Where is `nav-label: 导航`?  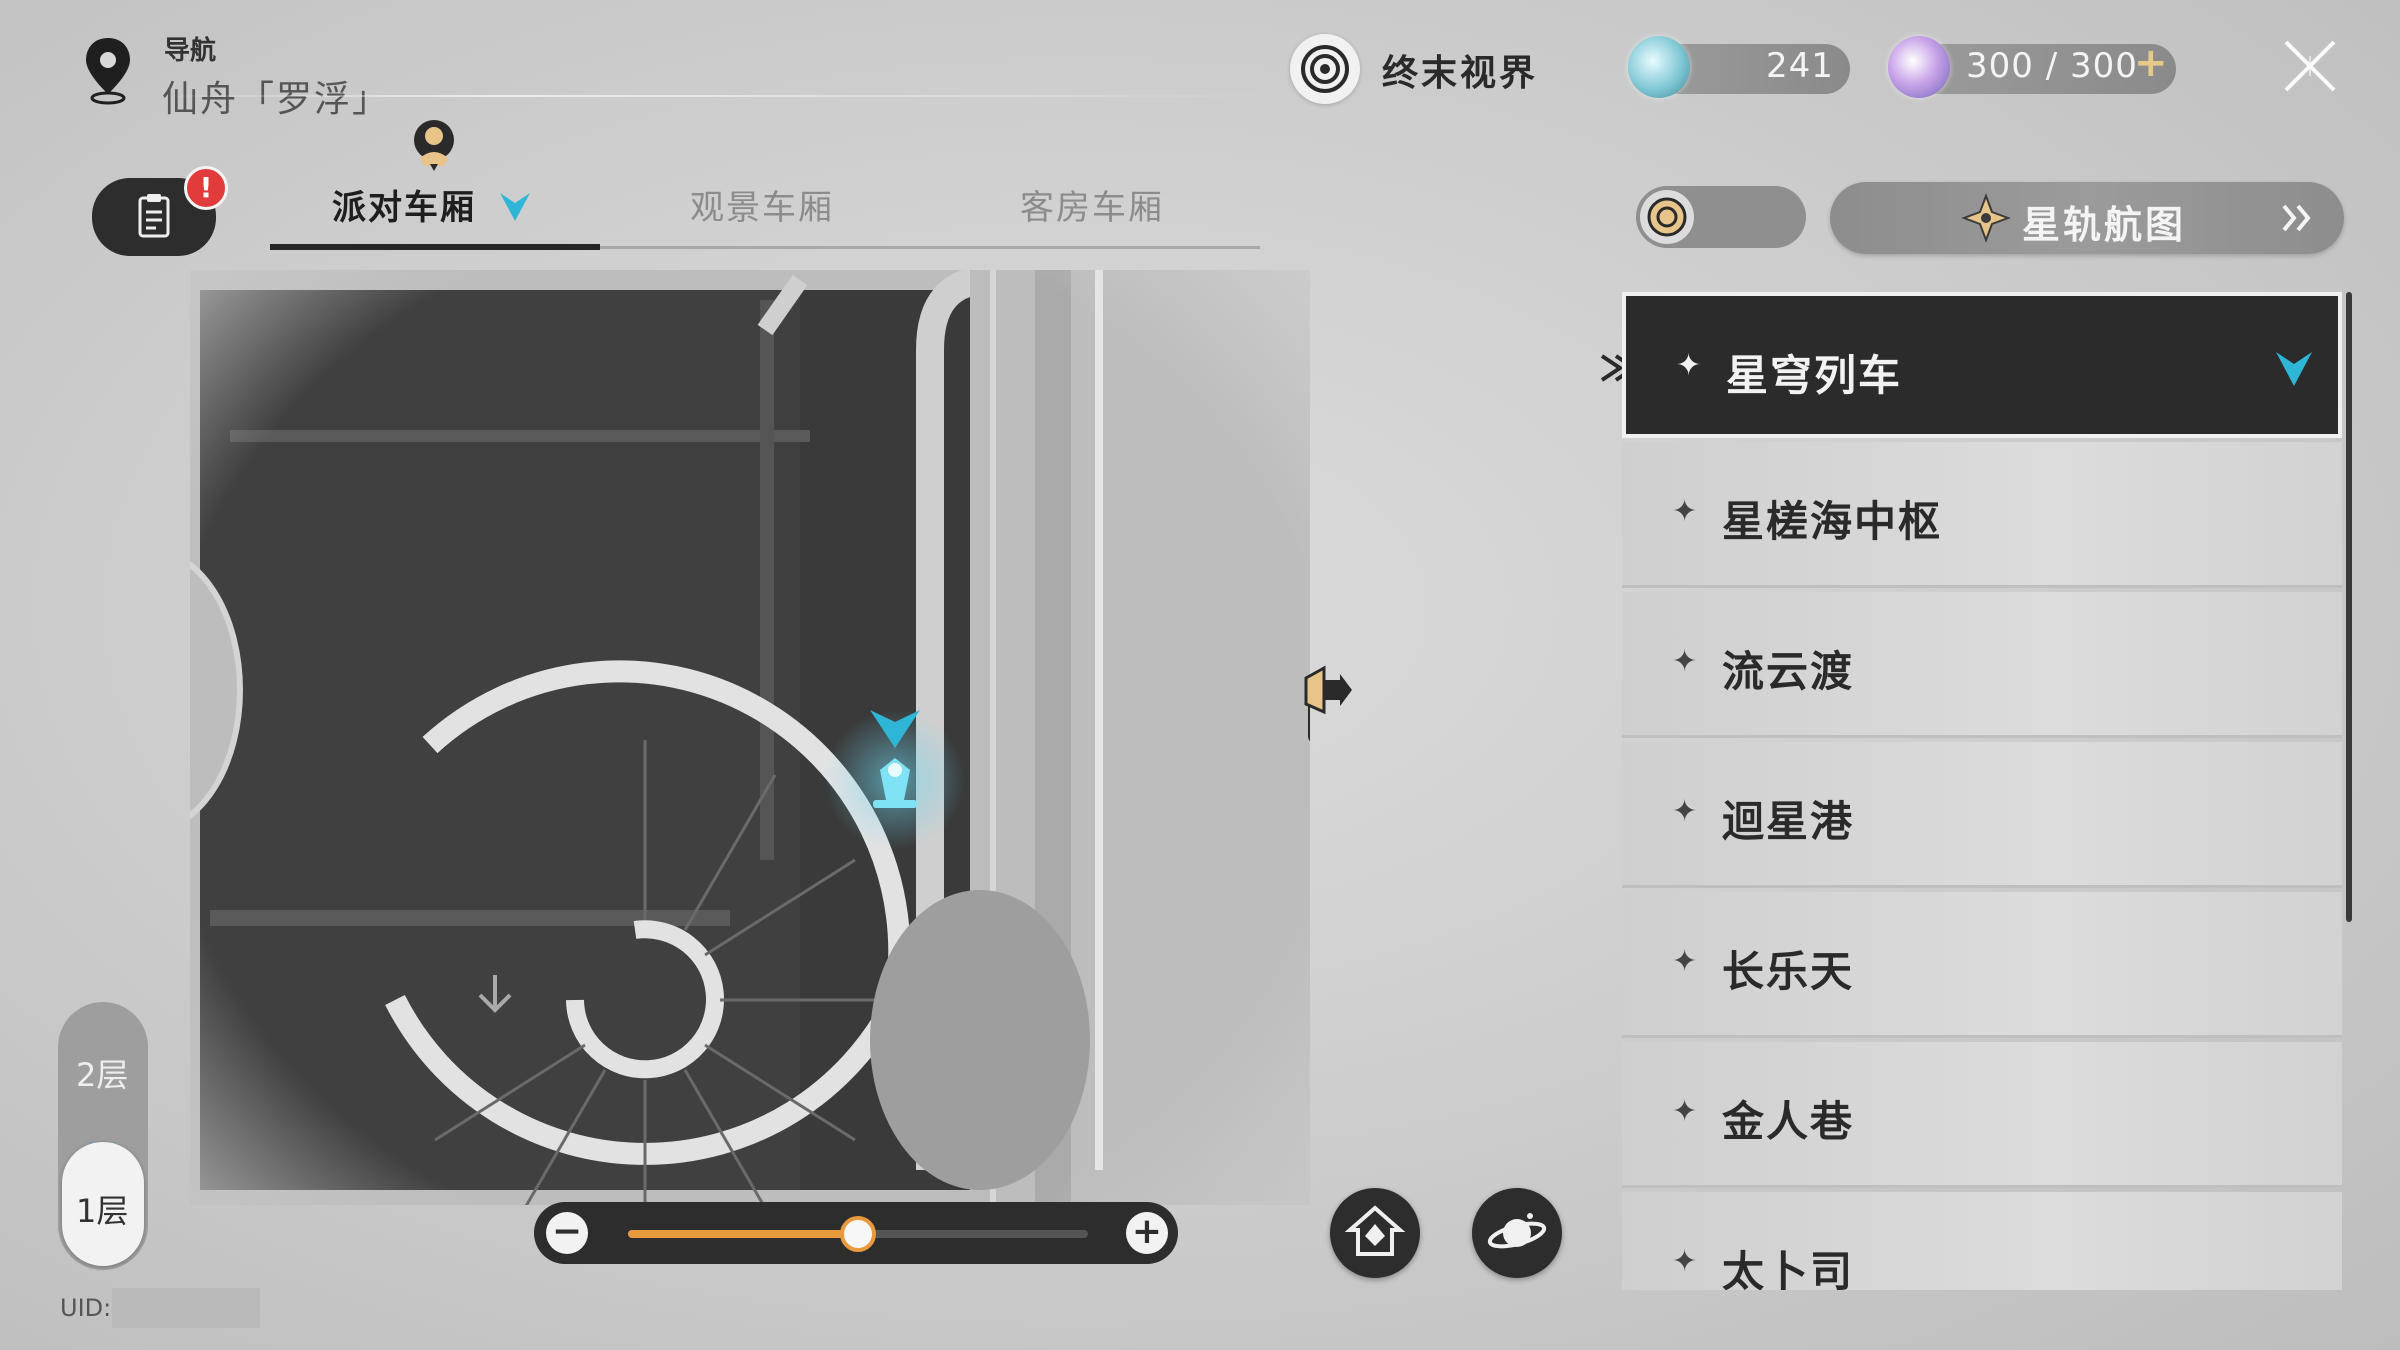
nav-label: 导航 is located at coordinates (190, 51).